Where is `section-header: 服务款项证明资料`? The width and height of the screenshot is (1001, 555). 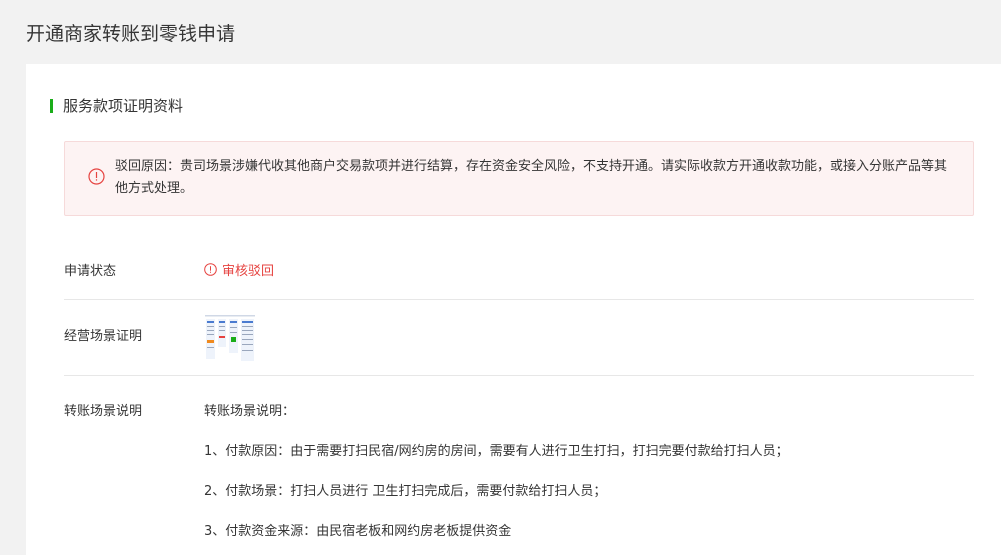 section-header: 服务款项证明资料 is located at coordinates (116, 105).